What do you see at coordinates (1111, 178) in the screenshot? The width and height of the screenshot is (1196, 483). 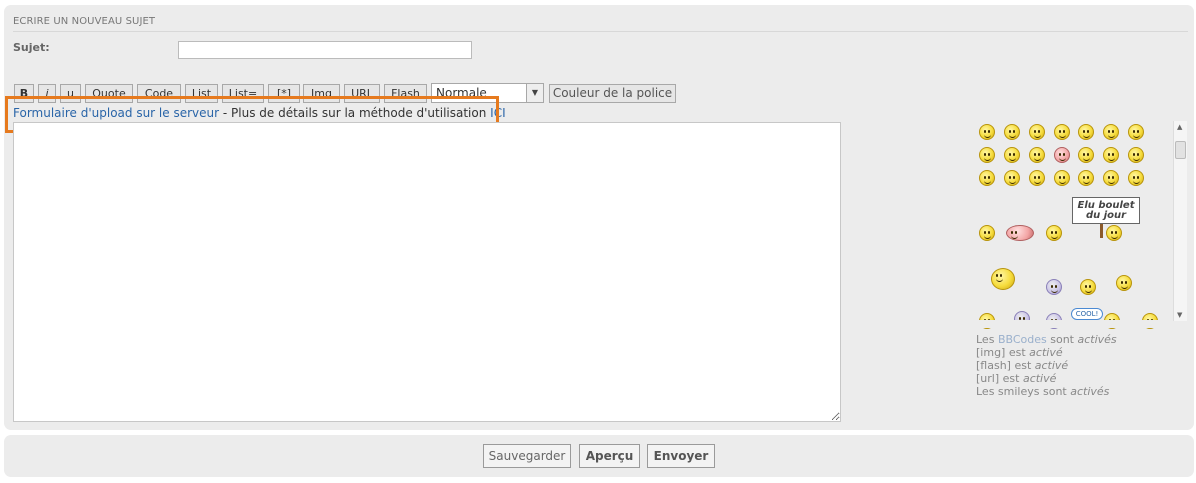 I see `arrow-smiley-icon` at bounding box center [1111, 178].